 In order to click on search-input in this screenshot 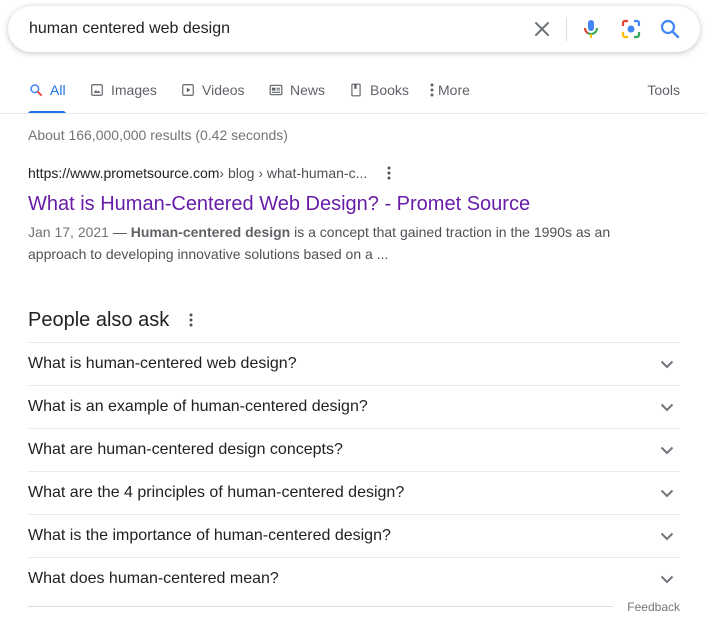, I will do `click(269, 29)`.